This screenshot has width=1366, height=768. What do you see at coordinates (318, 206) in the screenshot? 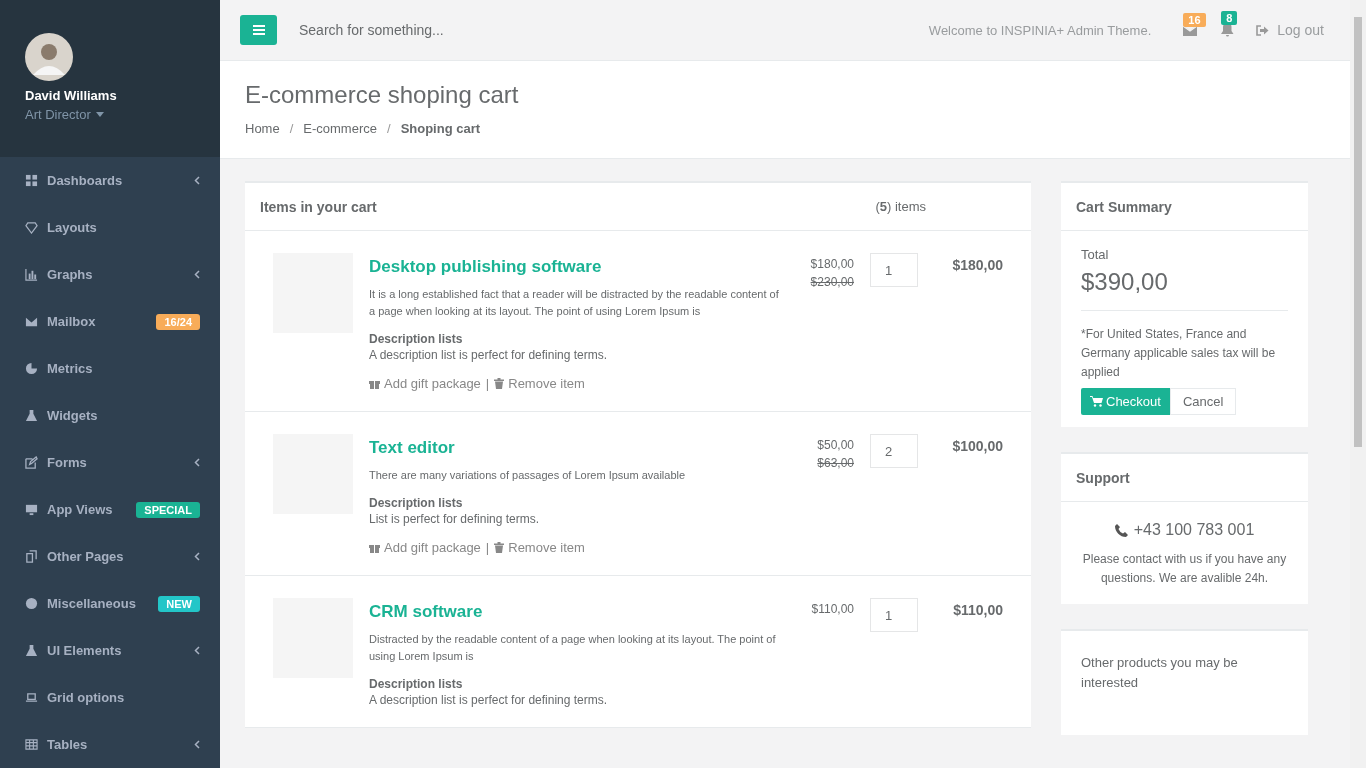
I see `panel-title: Items in your cart` at bounding box center [318, 206].